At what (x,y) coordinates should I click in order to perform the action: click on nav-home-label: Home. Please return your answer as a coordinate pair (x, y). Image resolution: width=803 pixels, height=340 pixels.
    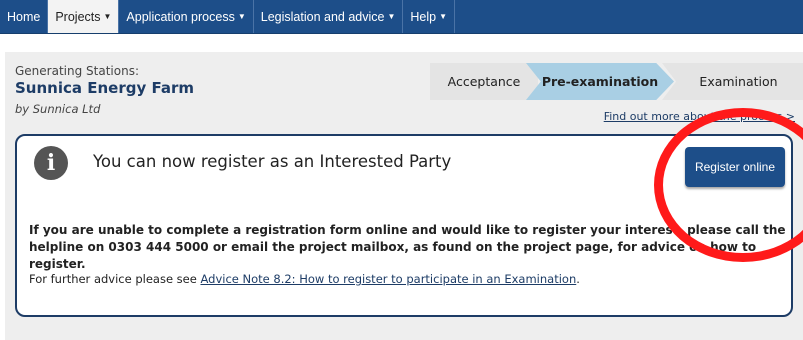
    Looking at the image, I should click on (24, 16).